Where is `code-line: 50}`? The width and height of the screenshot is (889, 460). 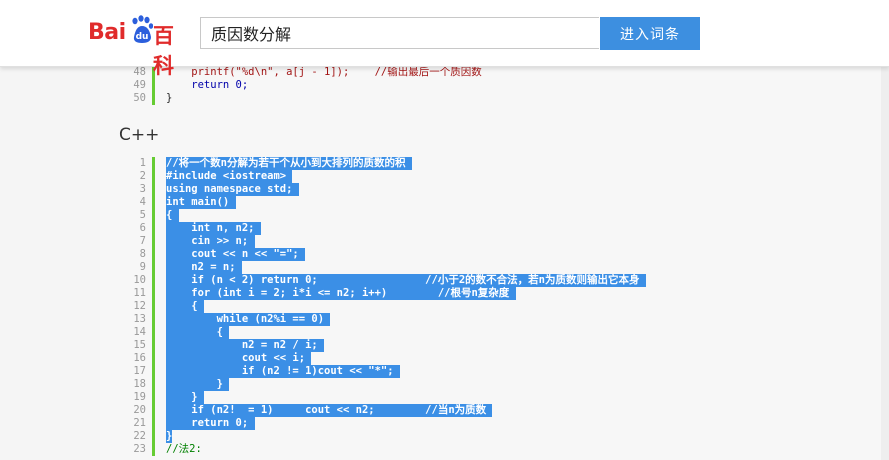 code-line: 50} is located at coordinates (494, 98).